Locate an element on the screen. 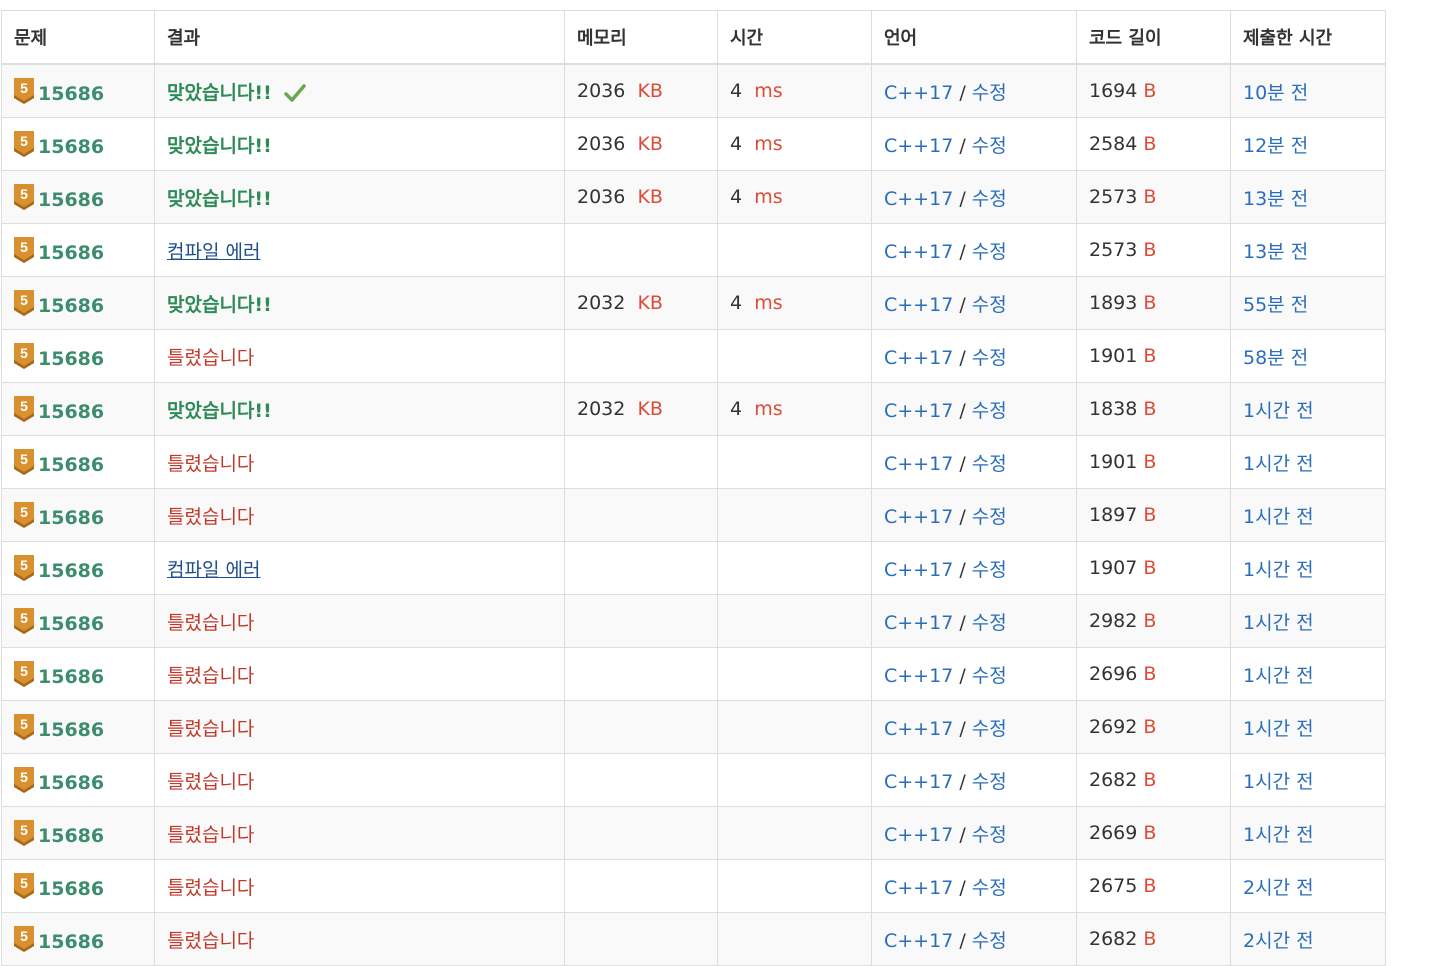  submitted-time-cell: 1시간 전 is located at coordinates (1308, 833).